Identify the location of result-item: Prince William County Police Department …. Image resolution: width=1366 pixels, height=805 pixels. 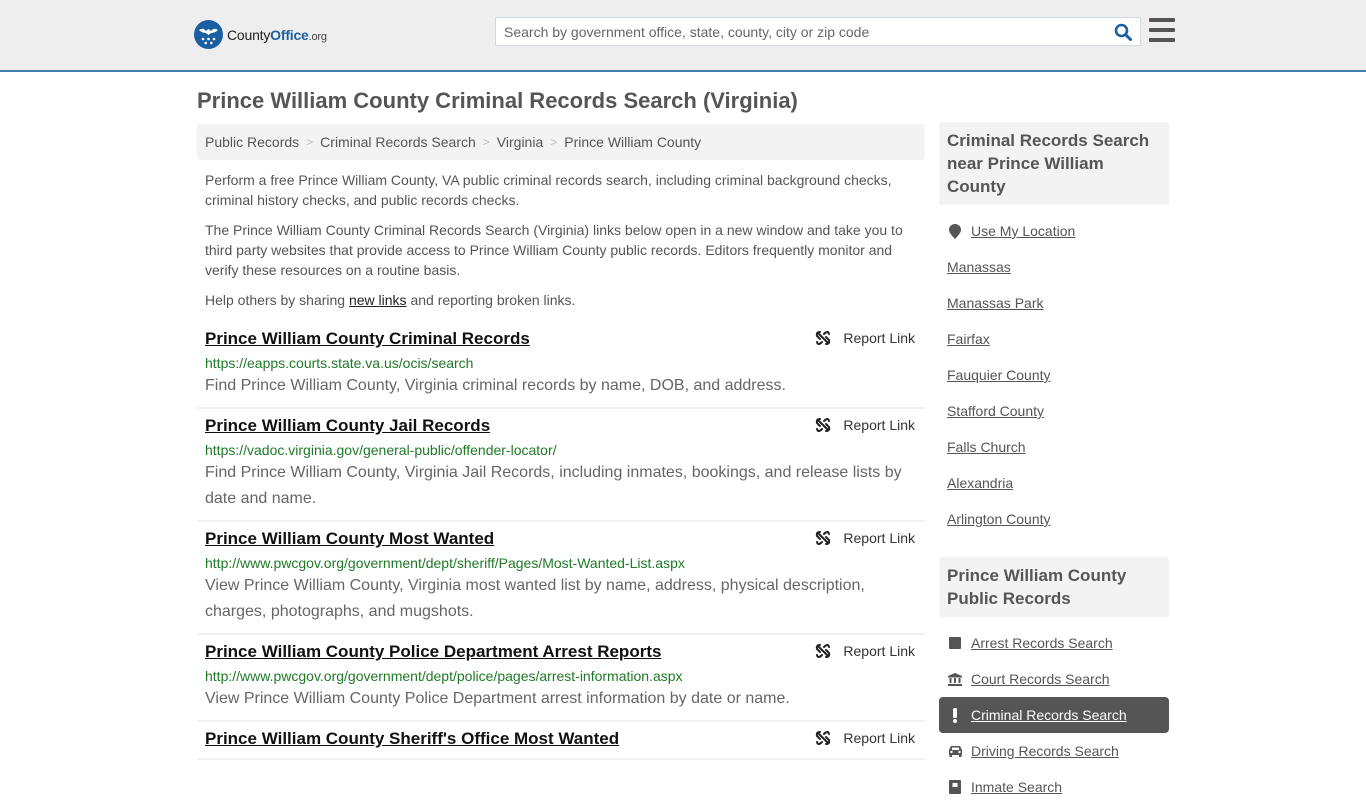
(561, 678).